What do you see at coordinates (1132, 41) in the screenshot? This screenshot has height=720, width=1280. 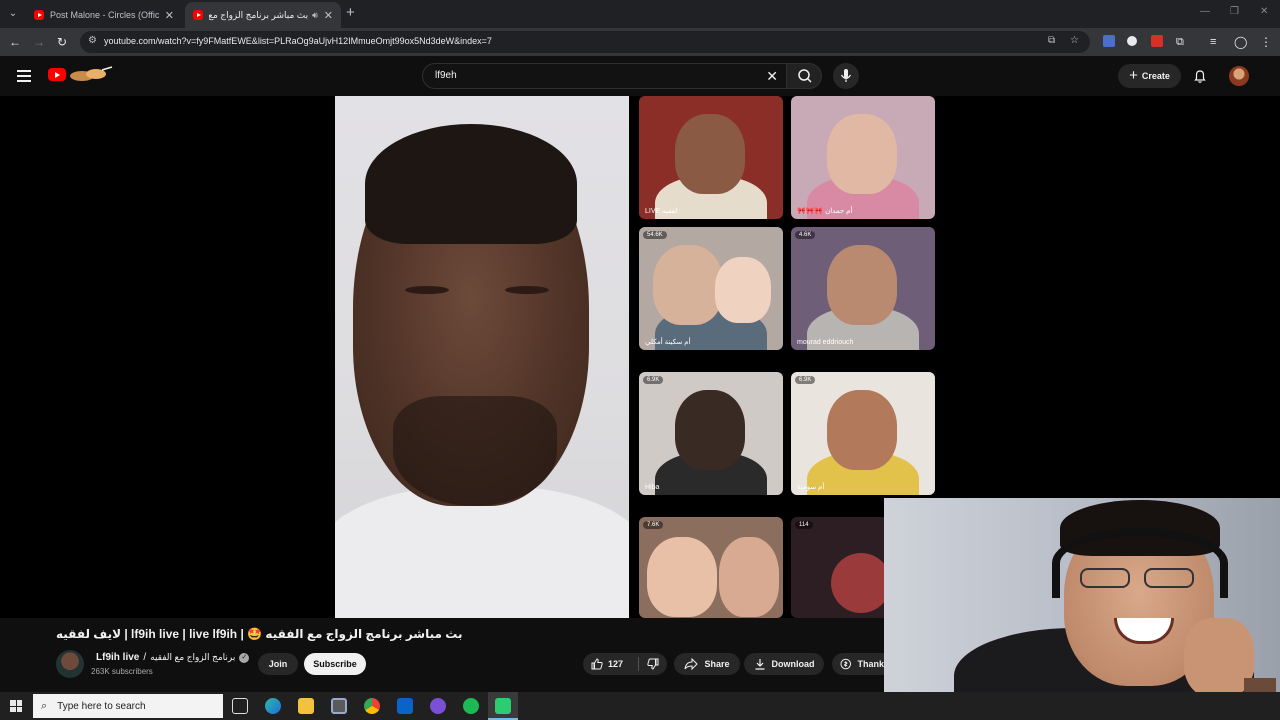 I see `extension-icon` at bounding box center [1132, 41].